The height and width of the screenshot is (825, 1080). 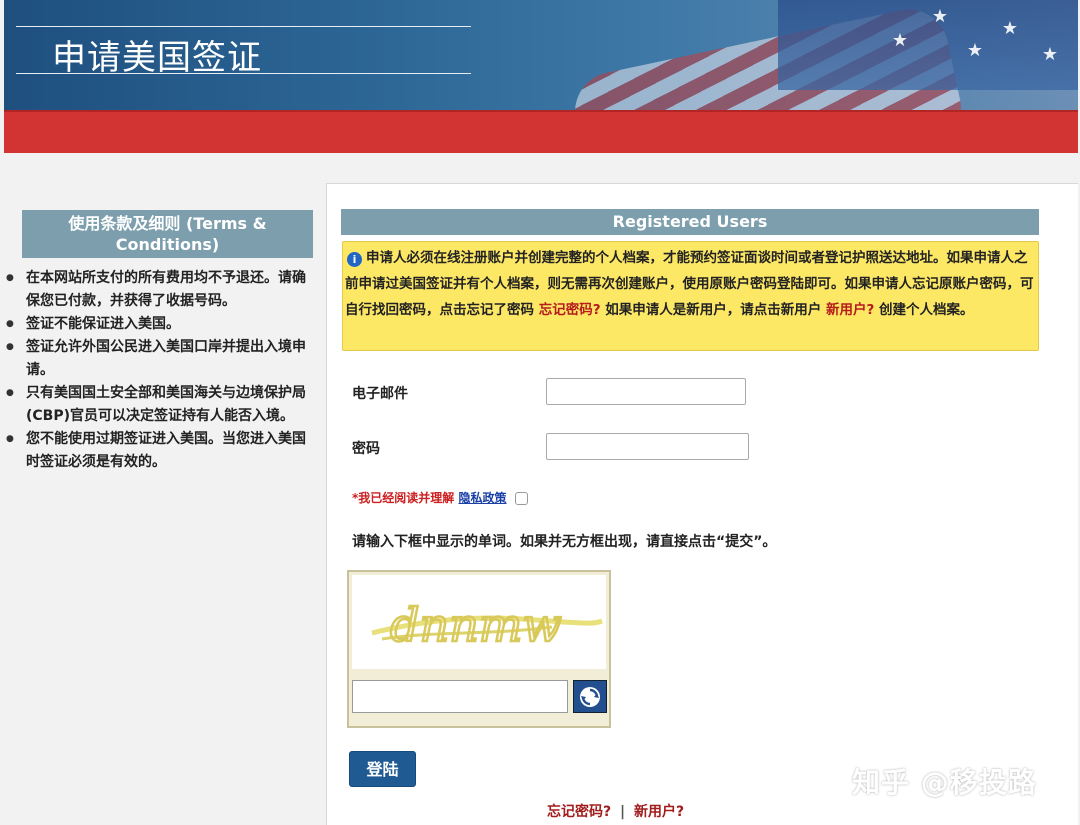 What do you see at coordinates (243, 73) in the screenshot?
I see `header-rule-bottom` at bounding box center [243, 73].